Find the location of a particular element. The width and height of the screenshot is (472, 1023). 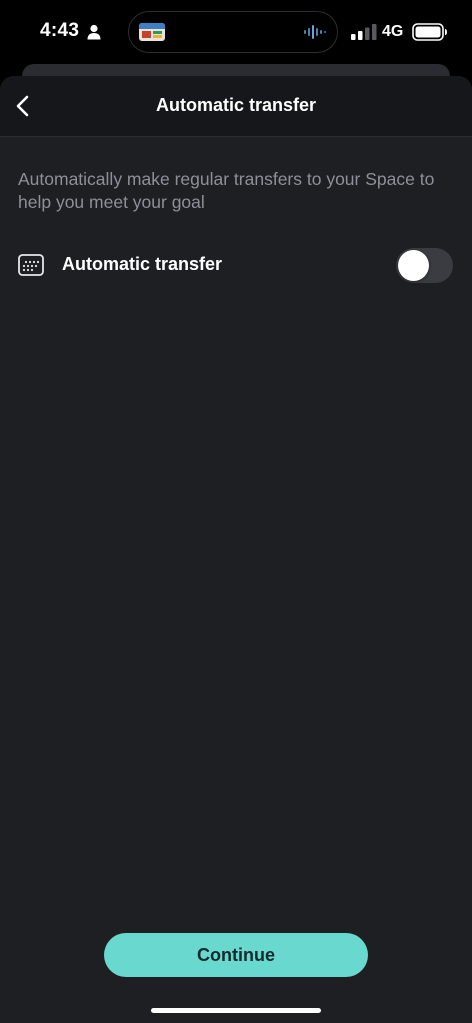

continue-button: Continue is located at coordinates (236, 955).